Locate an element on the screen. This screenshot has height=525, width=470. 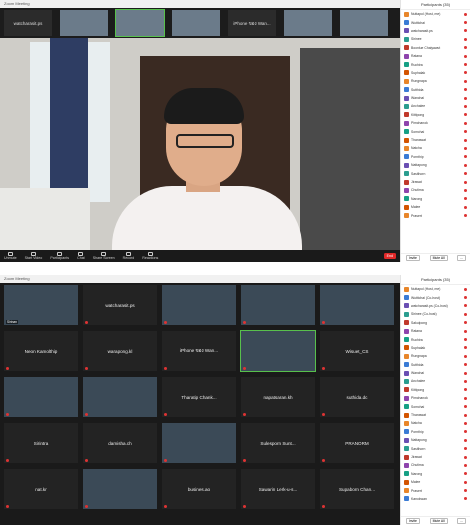
toolbar-button-record: Record is located at coordinates (128, 255).